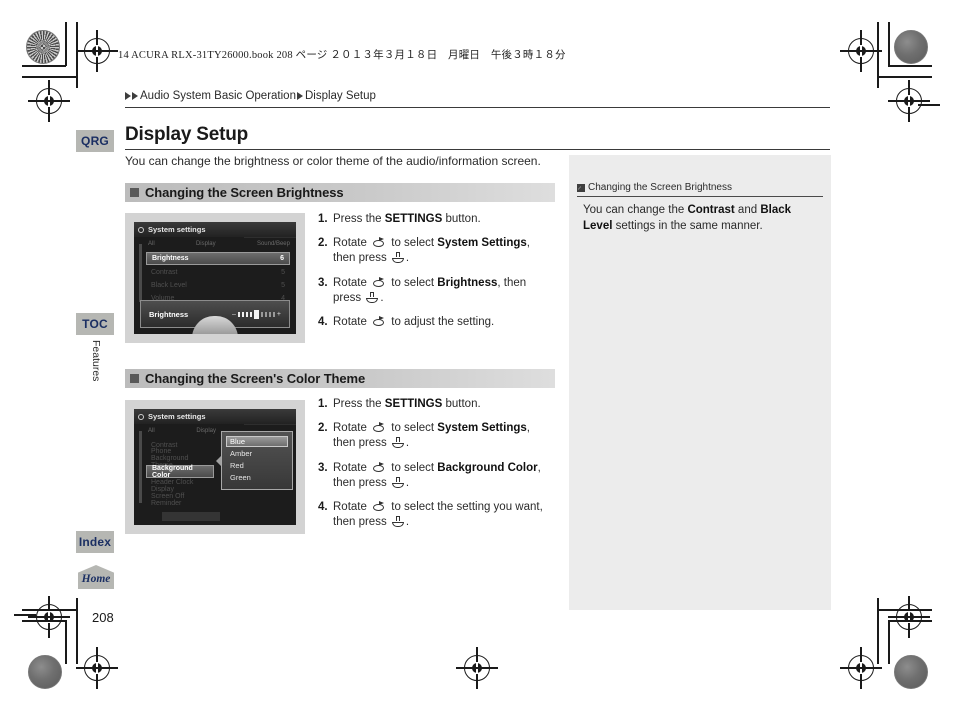  Describe the element at coordinates (911, 47) in the screenshot. I see `registration-dot-top-right` at that location.